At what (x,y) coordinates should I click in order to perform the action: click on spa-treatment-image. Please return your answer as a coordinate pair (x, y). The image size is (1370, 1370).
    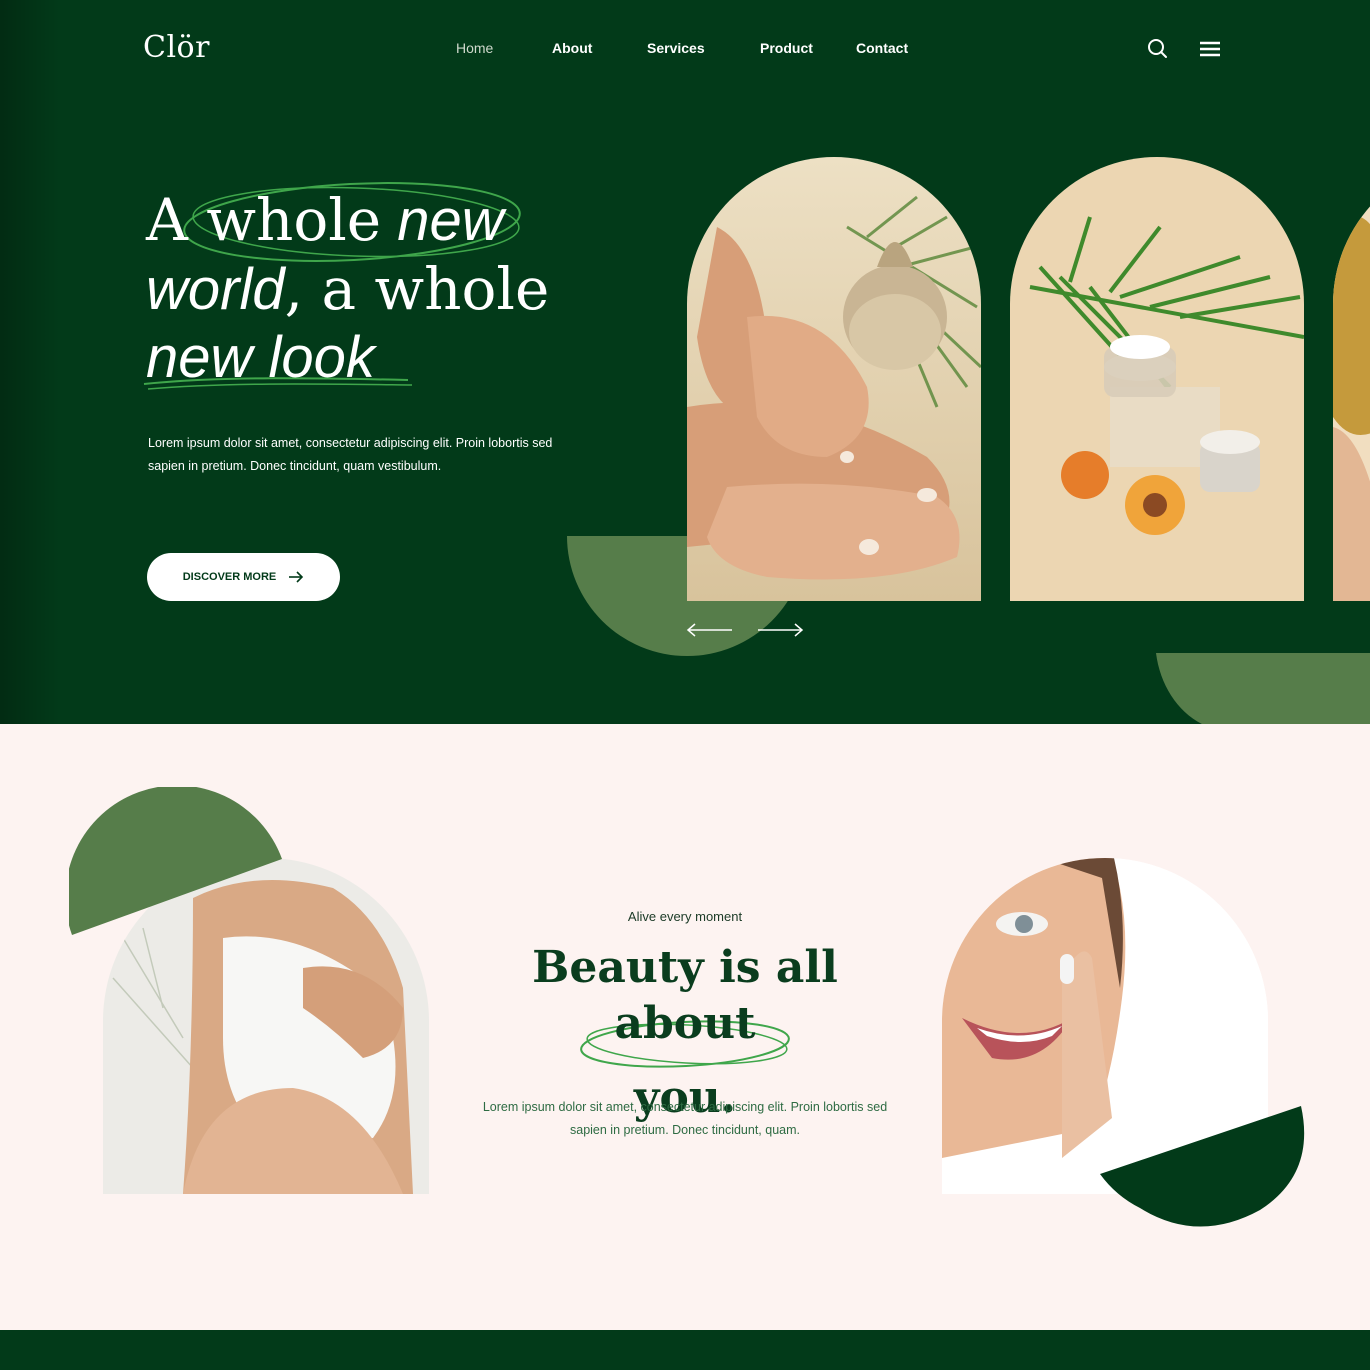
    Looking at the image, I should click on (834, 379).